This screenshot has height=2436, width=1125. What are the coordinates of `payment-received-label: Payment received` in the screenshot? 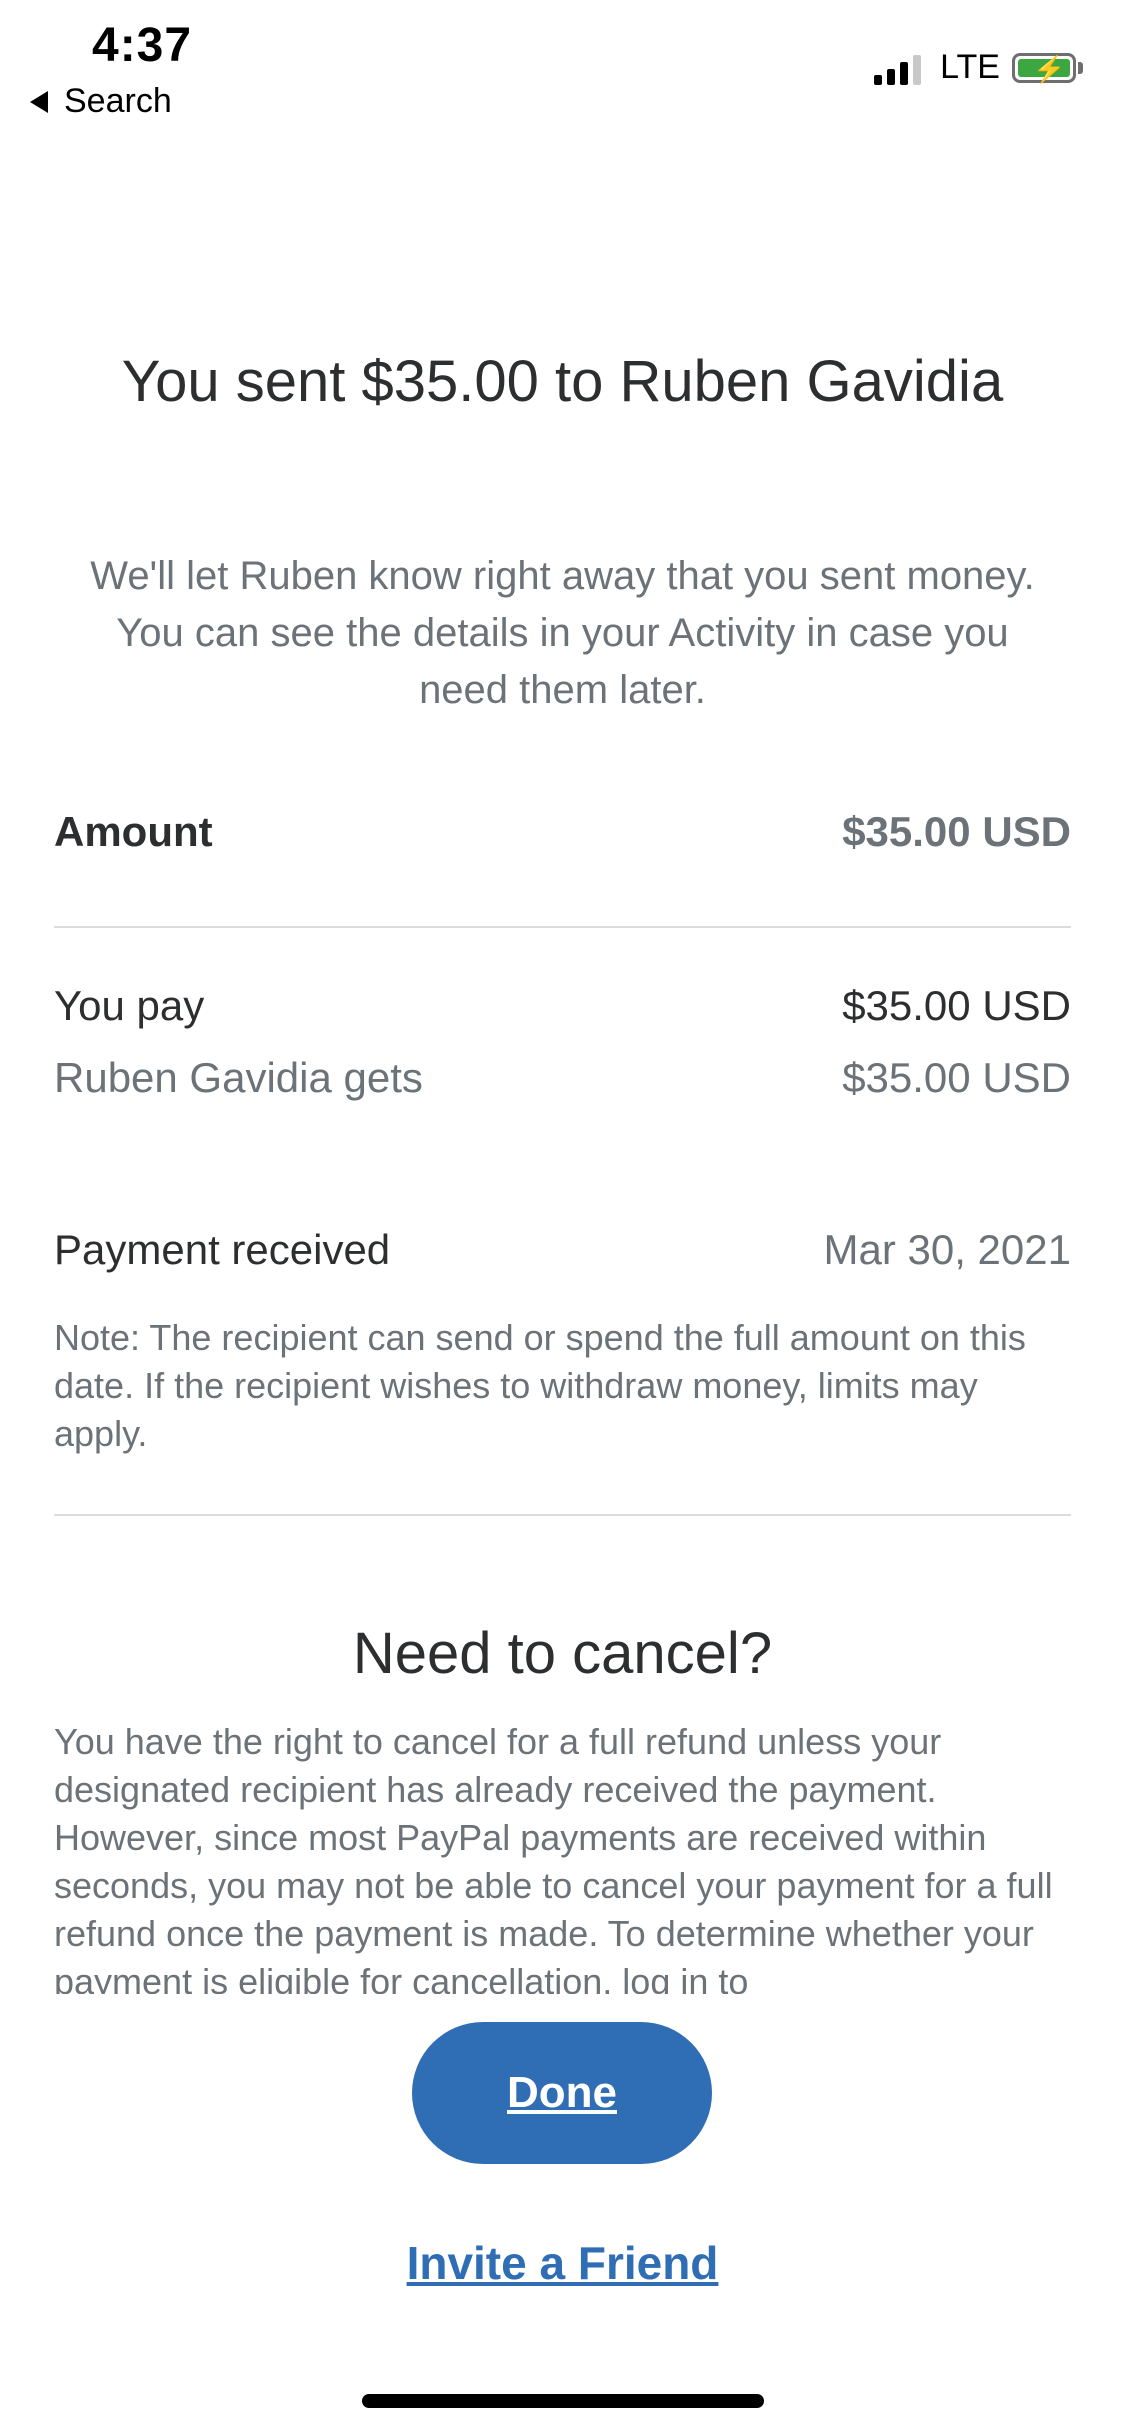 It's located at (222, 1249).